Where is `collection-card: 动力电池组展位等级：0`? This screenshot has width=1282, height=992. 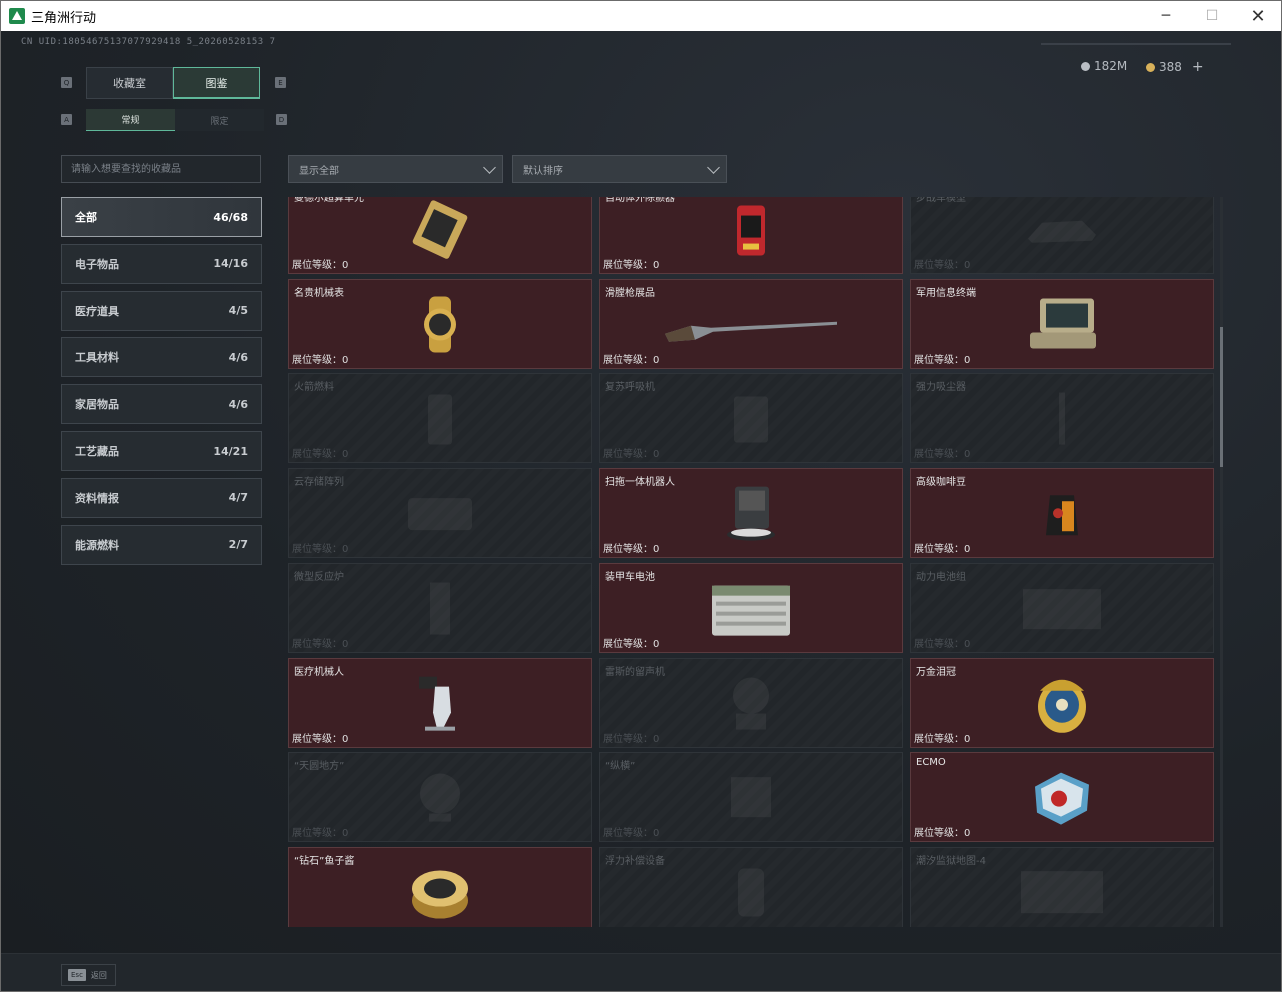
collection-card: 动力电池组展位等级：0 is located at coordinates (1062, 607).